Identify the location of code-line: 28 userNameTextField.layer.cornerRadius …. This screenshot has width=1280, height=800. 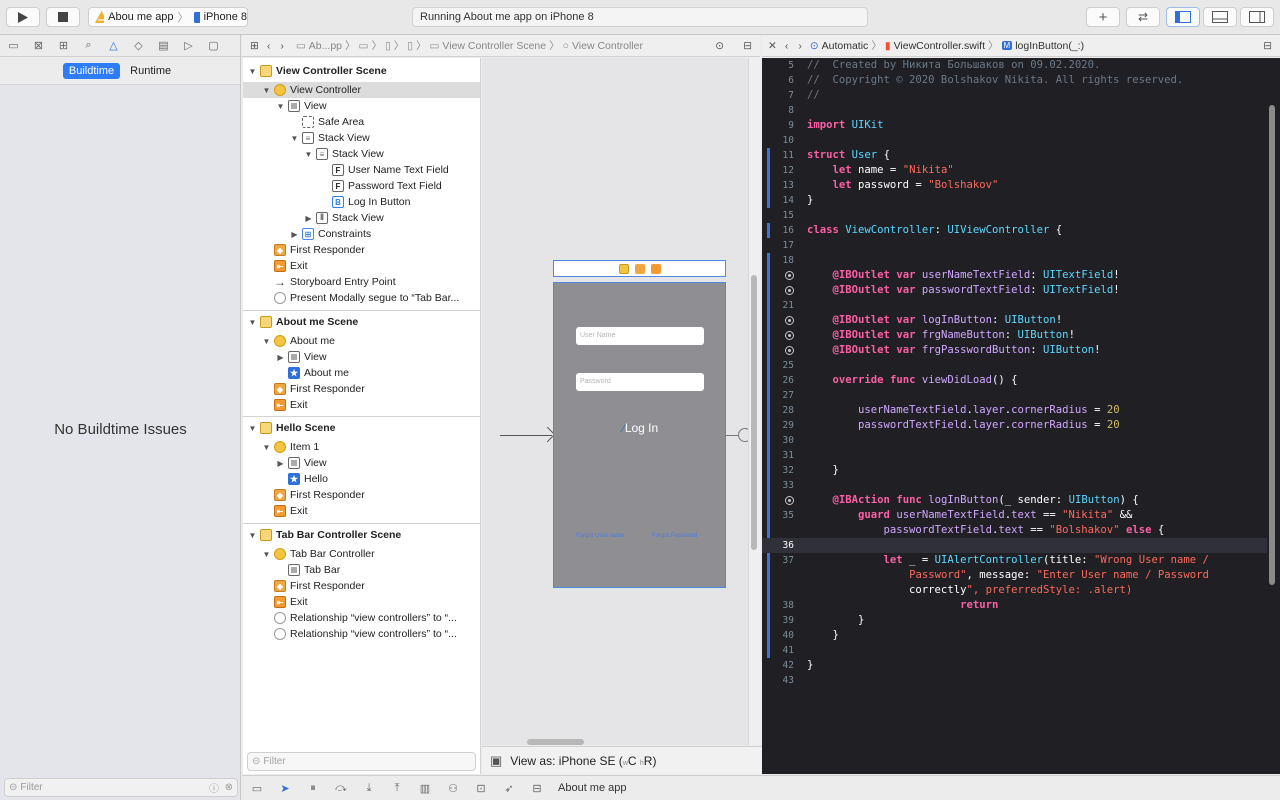
(1014, 410).